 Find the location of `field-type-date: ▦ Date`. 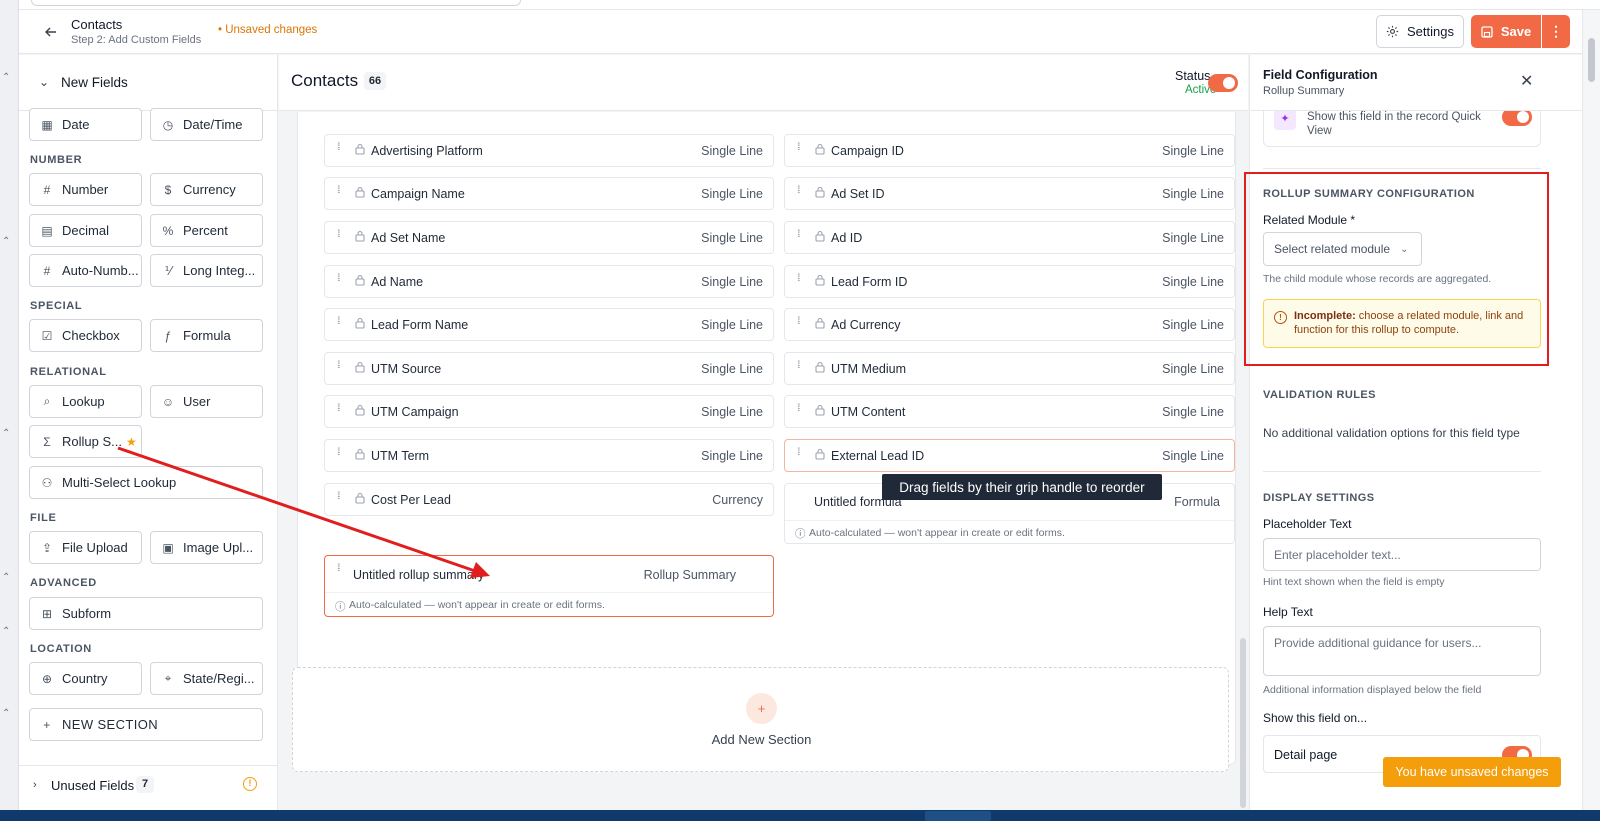

field-type-date: ▦ Date is located at coordinates (85, 124).